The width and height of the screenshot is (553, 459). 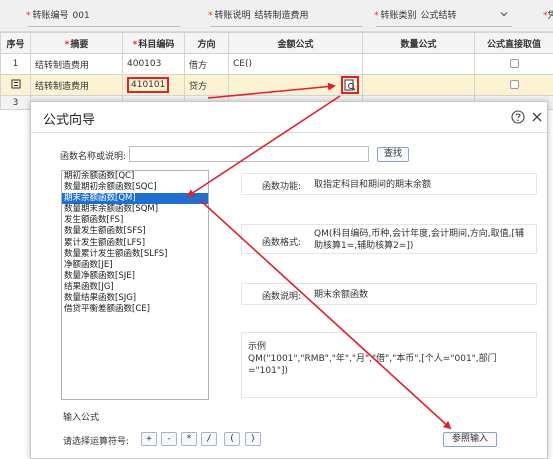 What do you see at coordinates (282, 297) in the screenshot?
I see `function-desc-label: 函数说明:` at bounding box center [282, 297].